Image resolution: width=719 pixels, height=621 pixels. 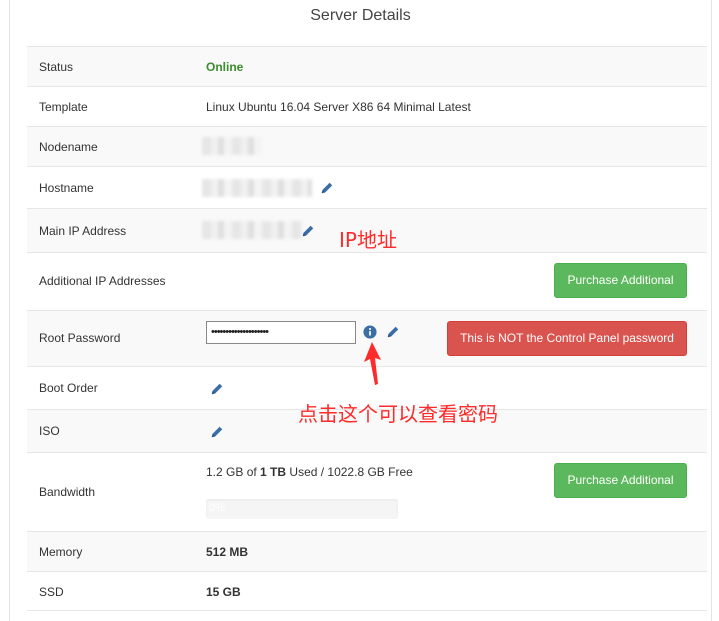 I want to click on info-circle-icon, so click(x=370, y=332).